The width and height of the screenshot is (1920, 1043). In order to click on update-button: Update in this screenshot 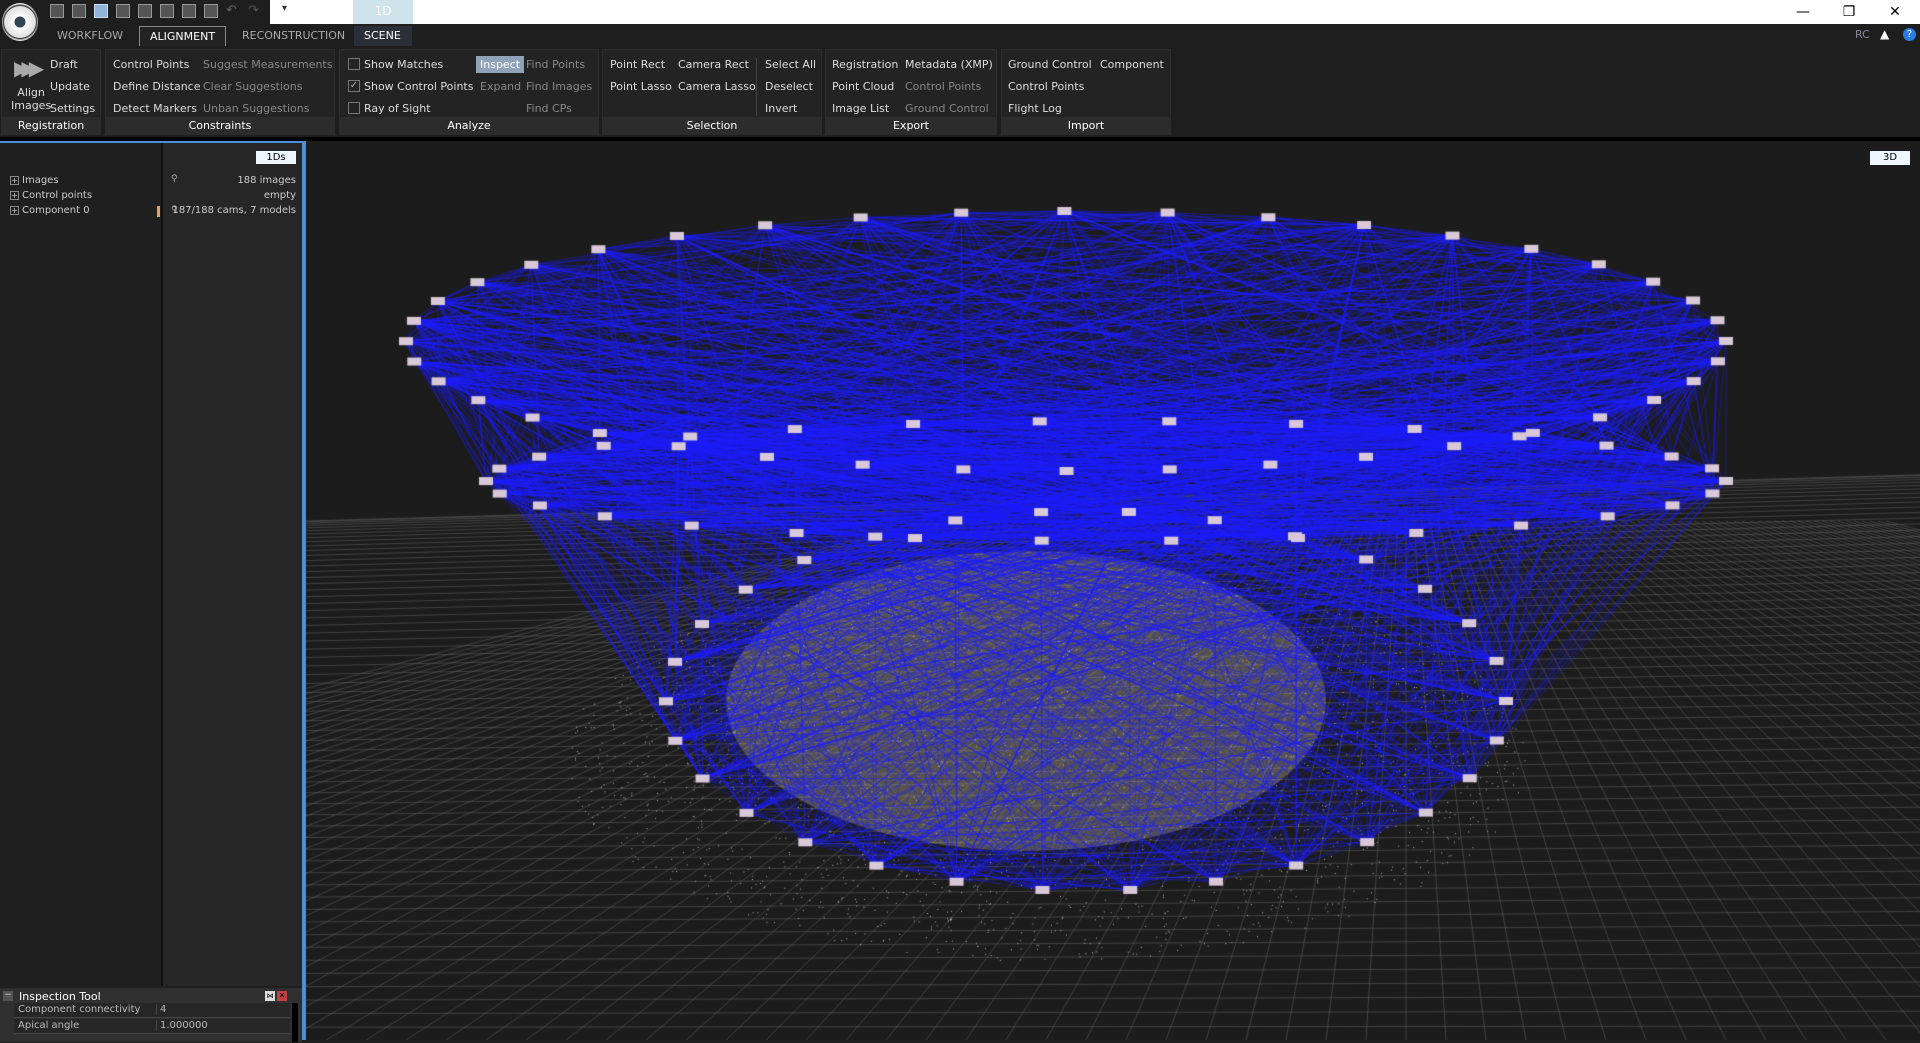, I will do `click(70, 86)`.